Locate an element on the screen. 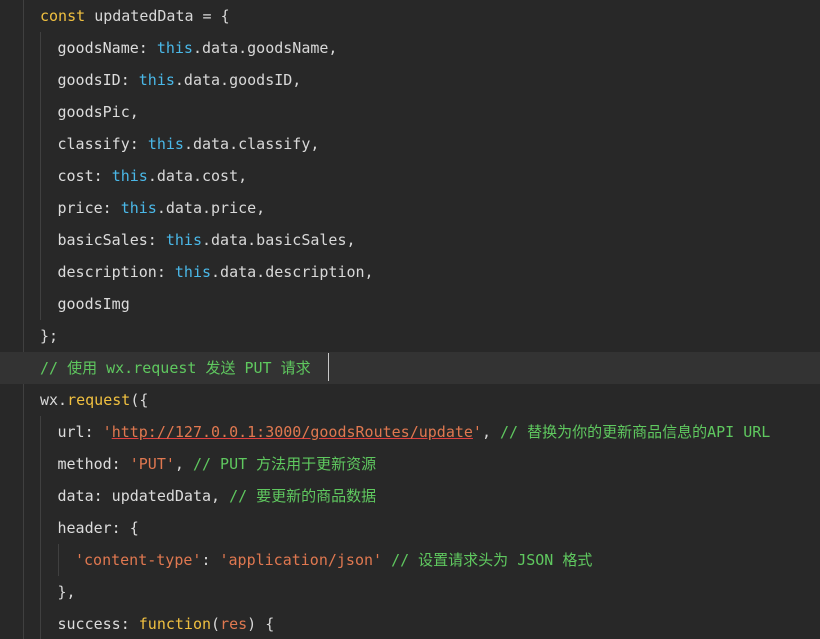  code-token: }; is located at coordinates (49, 336).